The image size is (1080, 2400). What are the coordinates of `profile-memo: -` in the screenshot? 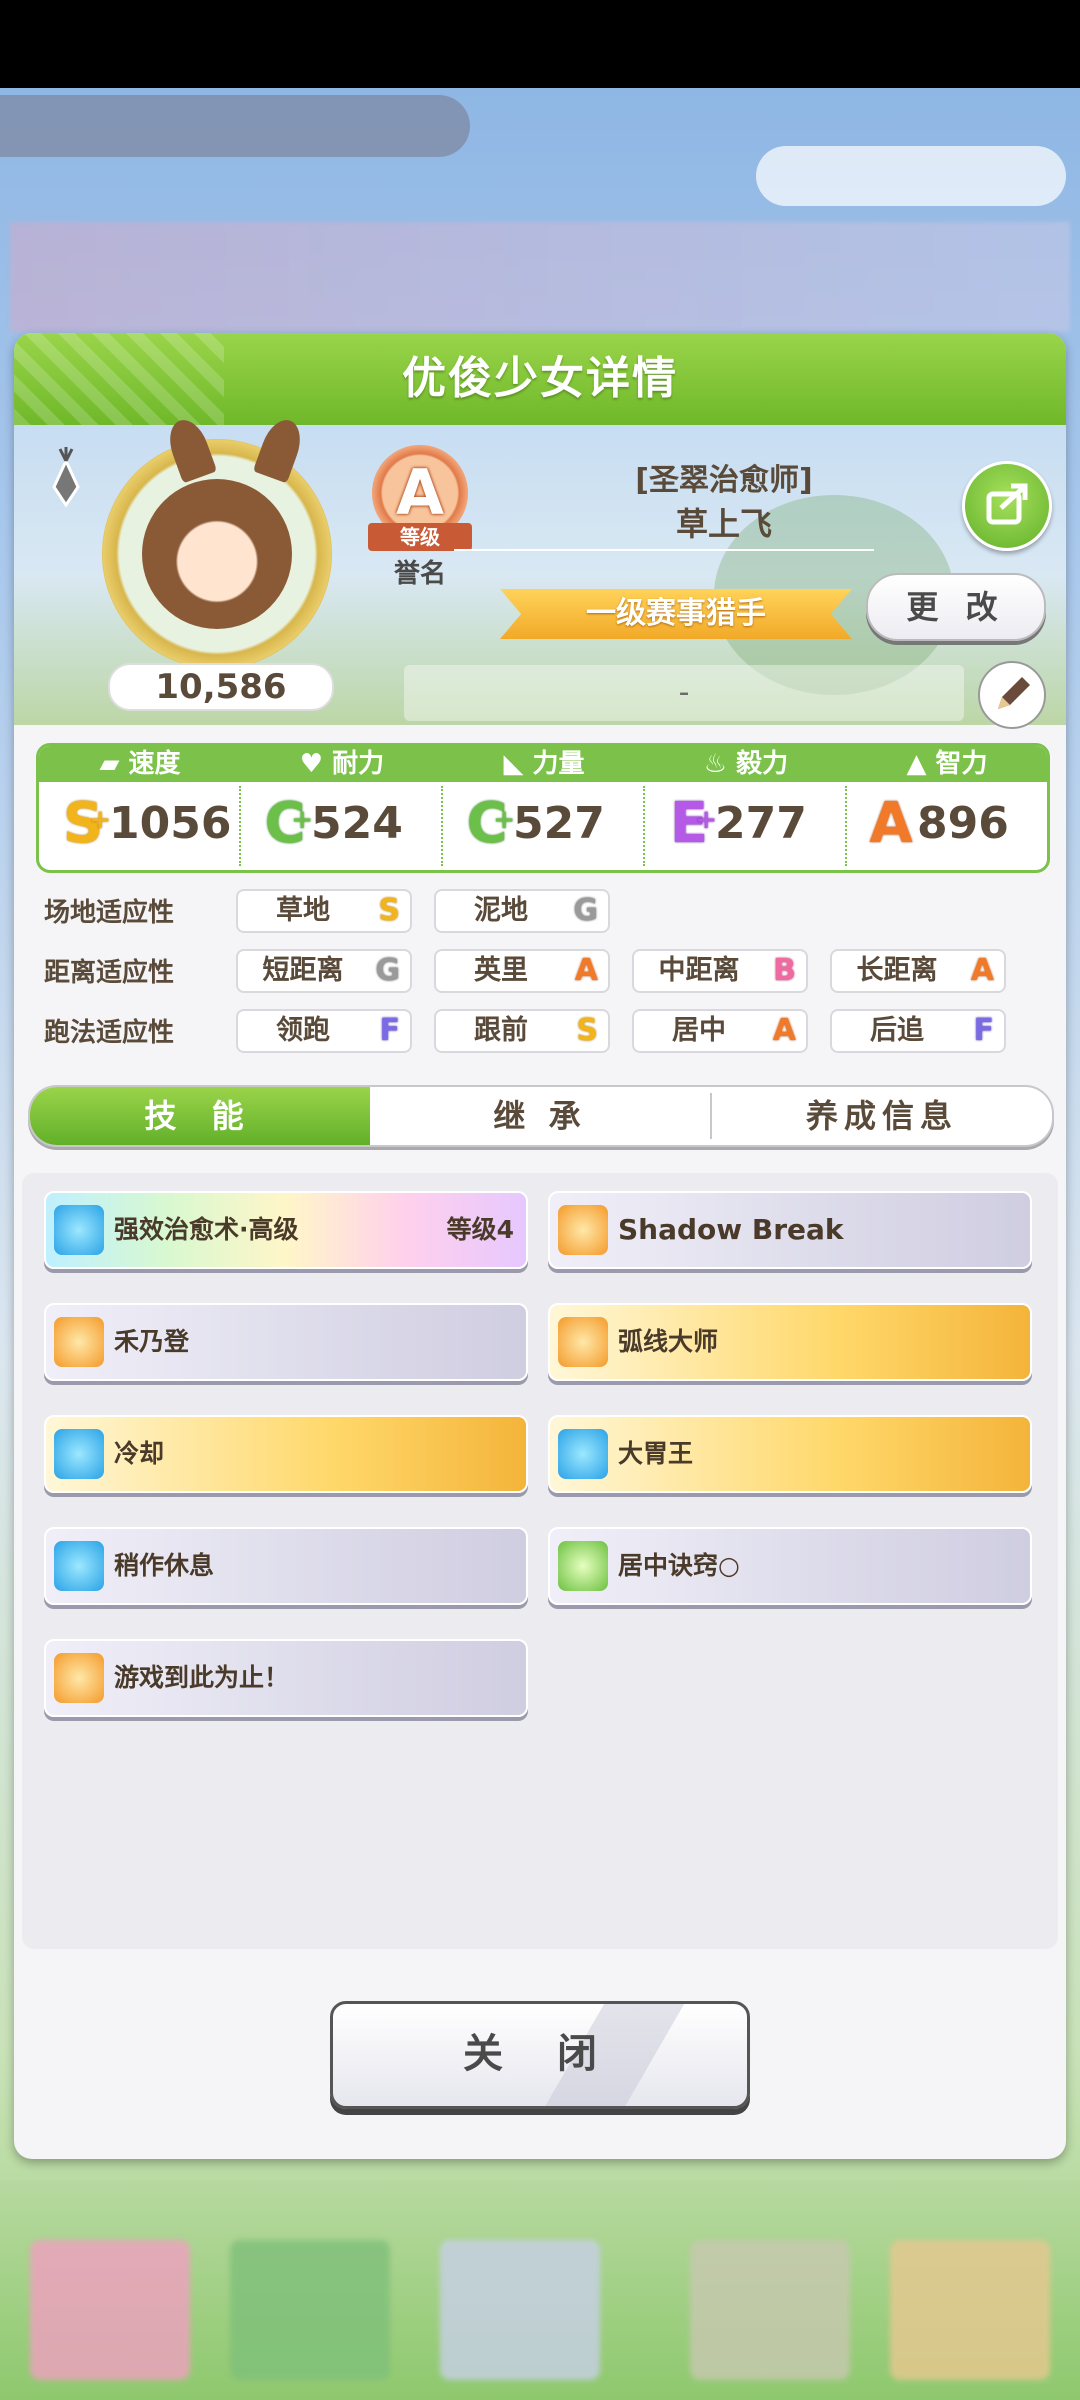 It's located at (684, 693).